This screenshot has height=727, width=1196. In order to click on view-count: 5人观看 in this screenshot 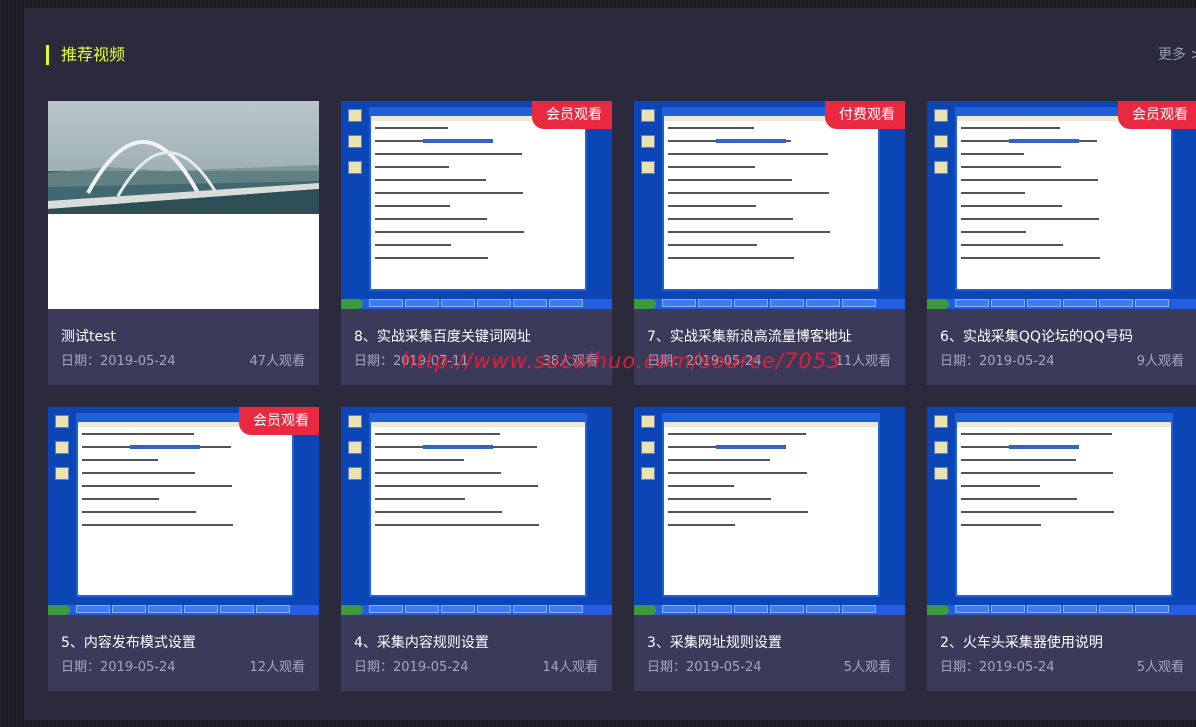, I will do `click(867, 667)`.